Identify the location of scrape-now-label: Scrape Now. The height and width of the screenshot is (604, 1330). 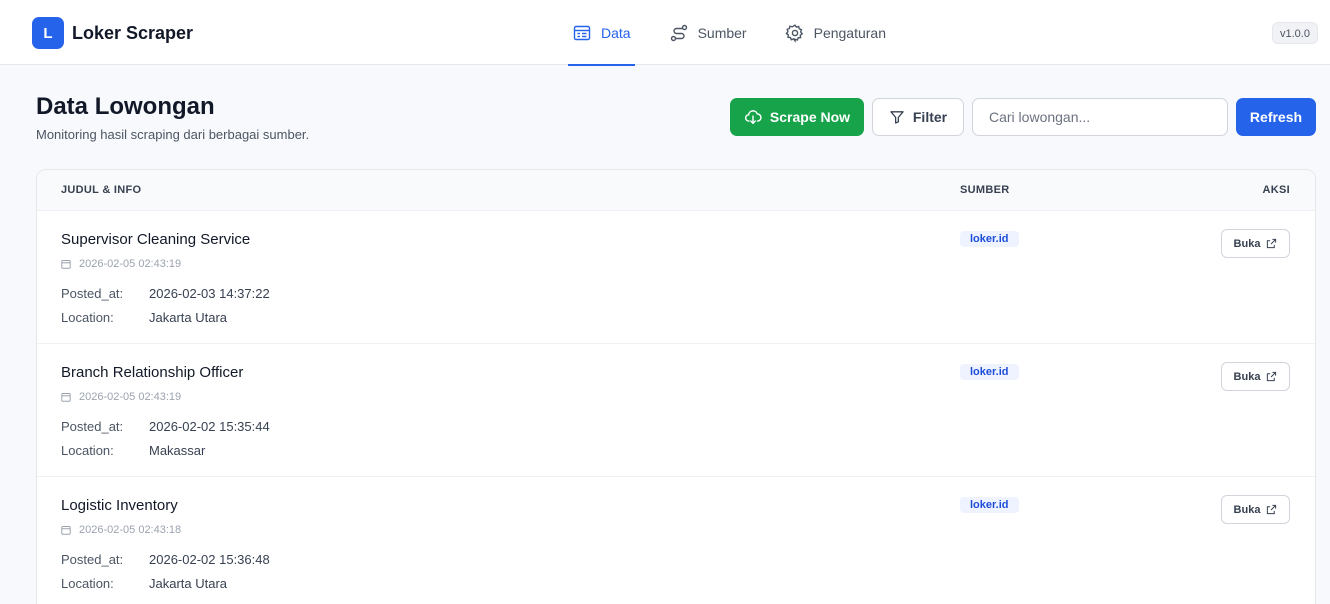
(810, 117).